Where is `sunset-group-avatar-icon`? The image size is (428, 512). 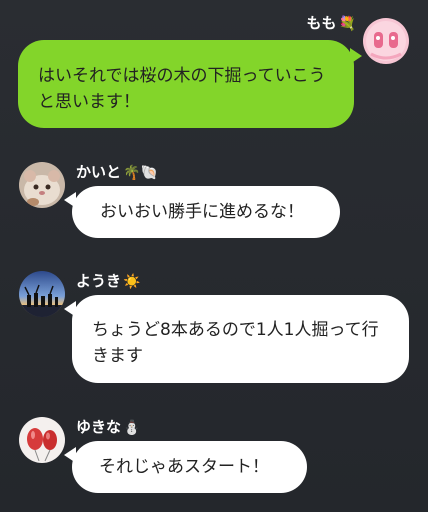 sunset-group-avatar-icon is located at coordinates (42, 294).